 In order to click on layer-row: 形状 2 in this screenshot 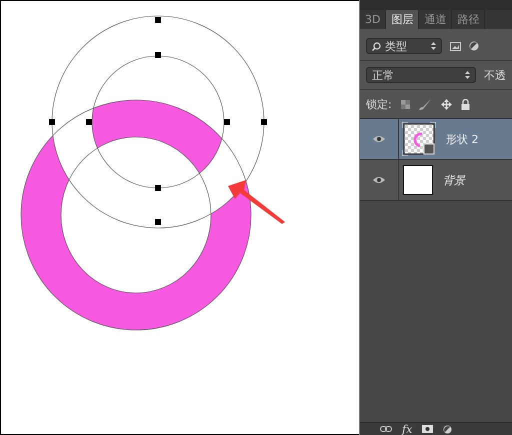, I will do `click(436, 139)`.